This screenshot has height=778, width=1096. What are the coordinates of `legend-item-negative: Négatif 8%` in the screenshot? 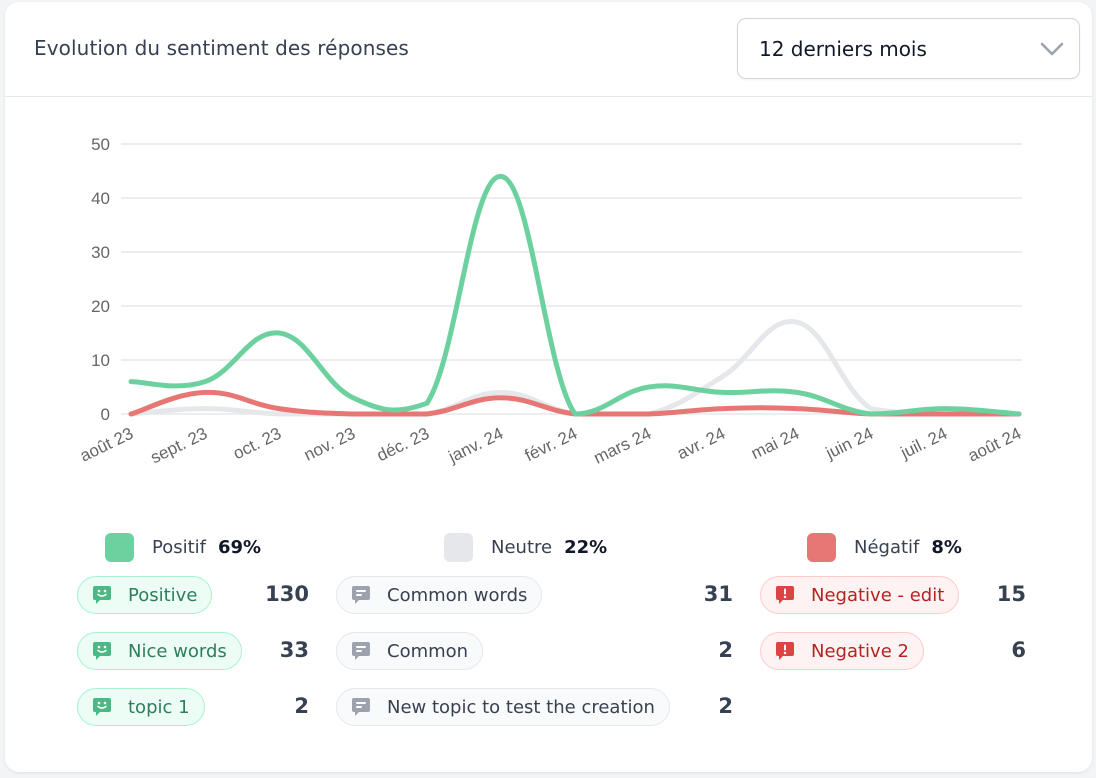 It's located at (884, 547).